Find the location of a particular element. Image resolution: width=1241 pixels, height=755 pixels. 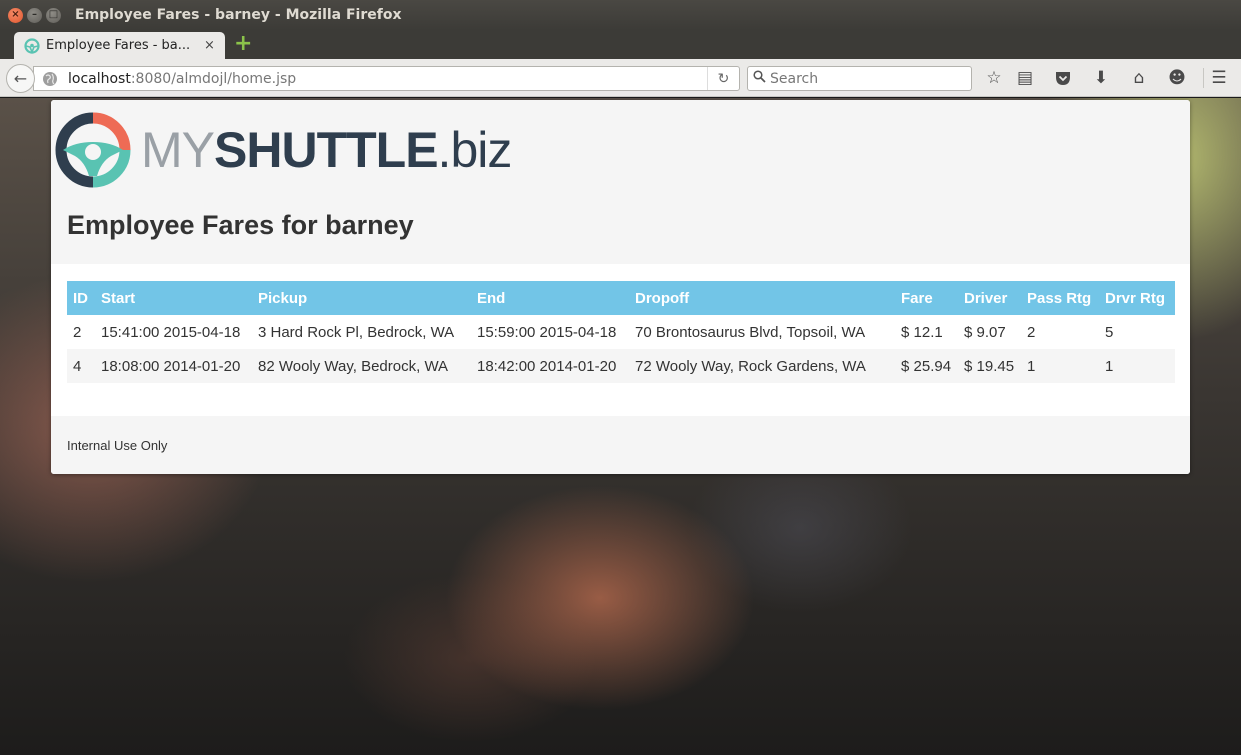

search-input is located at coordinates (865, 78).